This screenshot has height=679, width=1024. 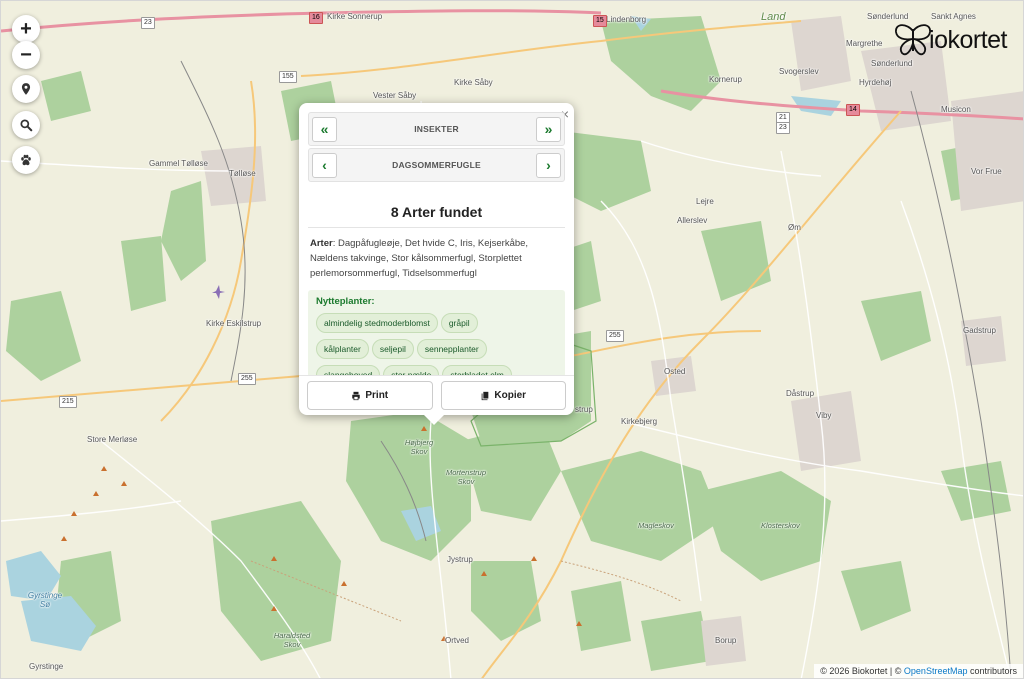 I want to click on place-store-merlose: Store Merløse, so click(x=112, y=439).